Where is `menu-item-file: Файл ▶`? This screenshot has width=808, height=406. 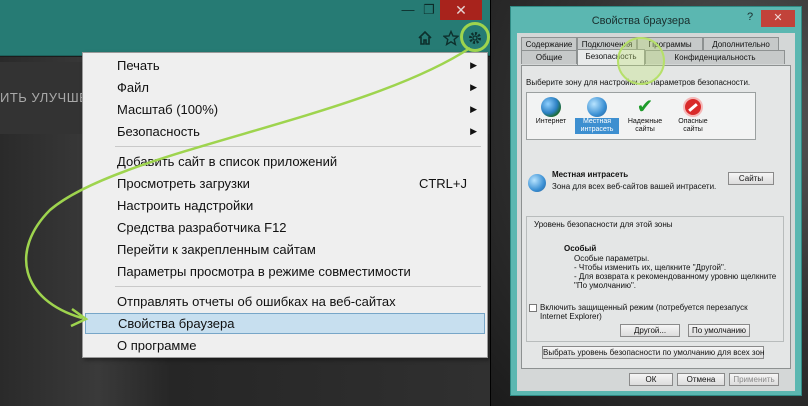 menu-item-file: Файл ▶ is located at coordinates (285, 87).